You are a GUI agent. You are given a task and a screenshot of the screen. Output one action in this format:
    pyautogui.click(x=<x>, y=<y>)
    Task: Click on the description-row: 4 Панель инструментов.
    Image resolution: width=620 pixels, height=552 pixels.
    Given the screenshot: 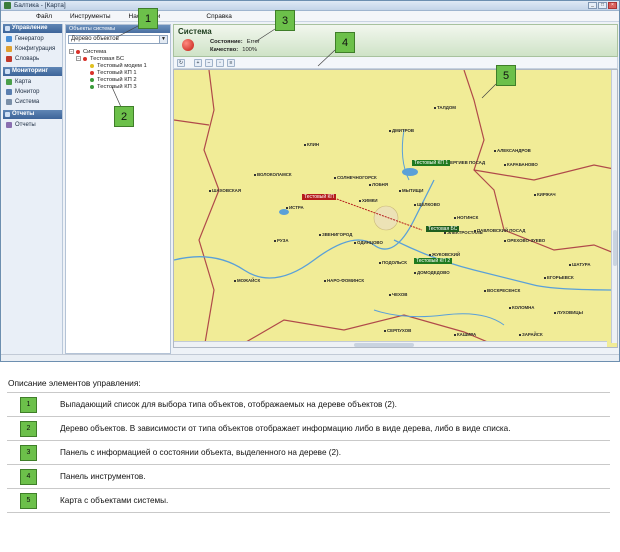 What is the action you would take?
    pyautogui.click(x=308, y=476)
    